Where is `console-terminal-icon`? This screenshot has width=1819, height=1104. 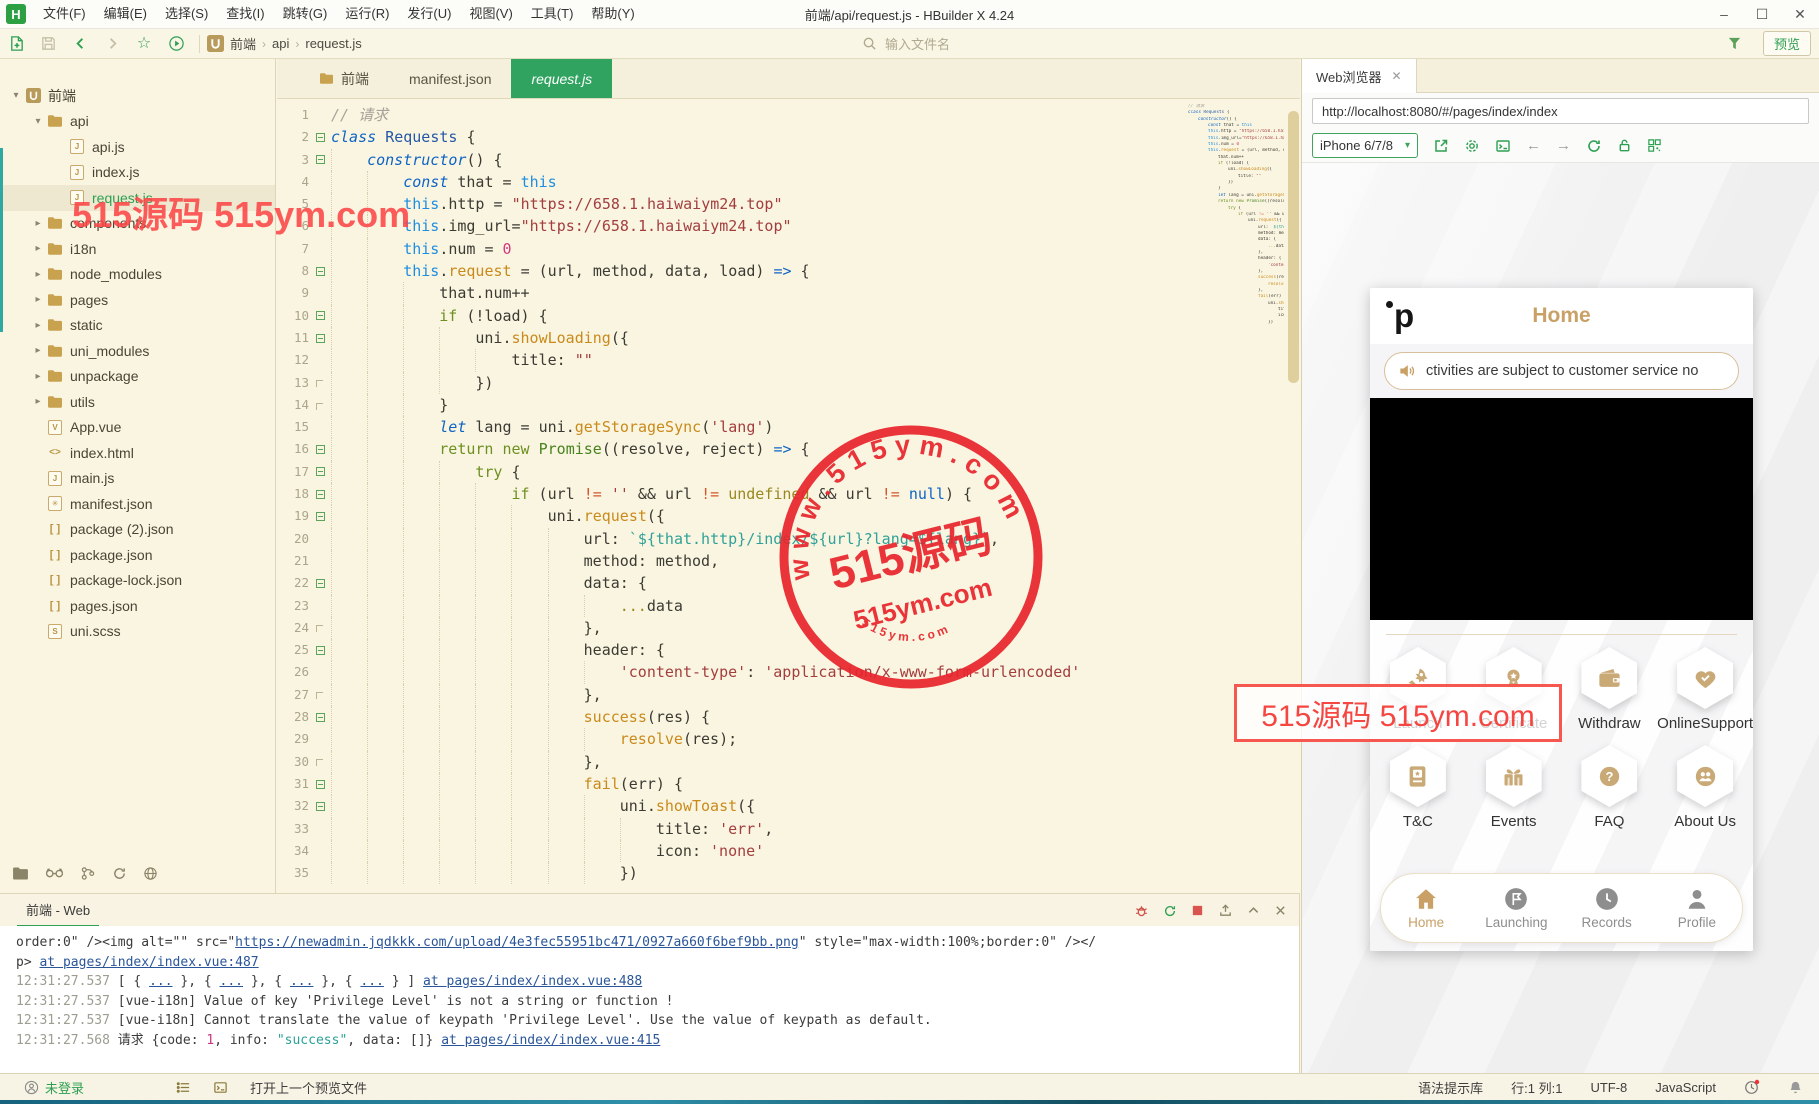 console-terminal-icon is located at coordinates (1503, 146).